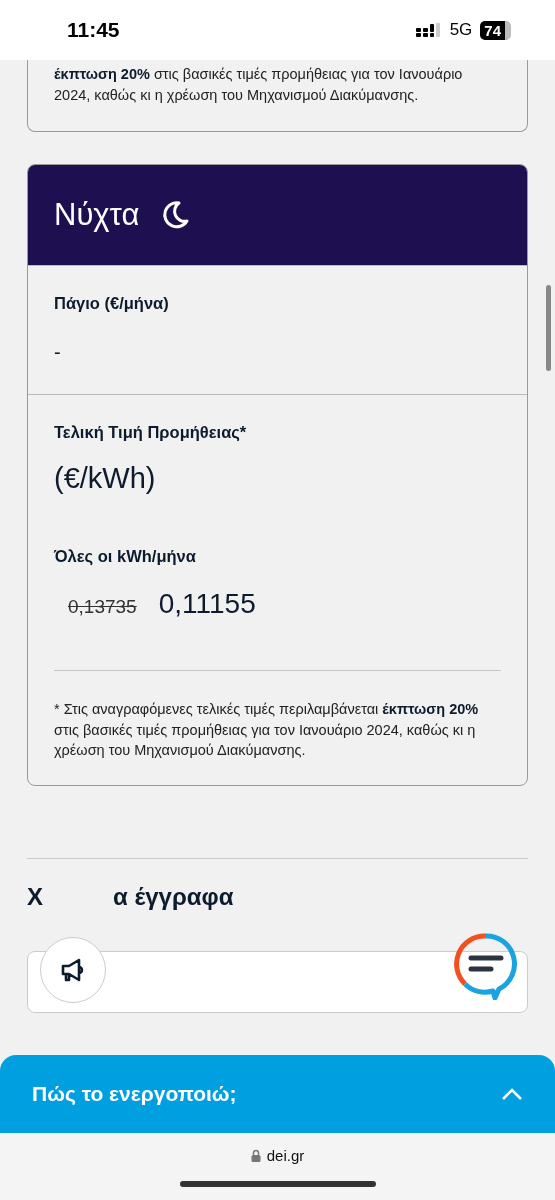 This screenshot has width=555, height=1200. I want to click on unit-label: (€/kWh), so click(105, 478).